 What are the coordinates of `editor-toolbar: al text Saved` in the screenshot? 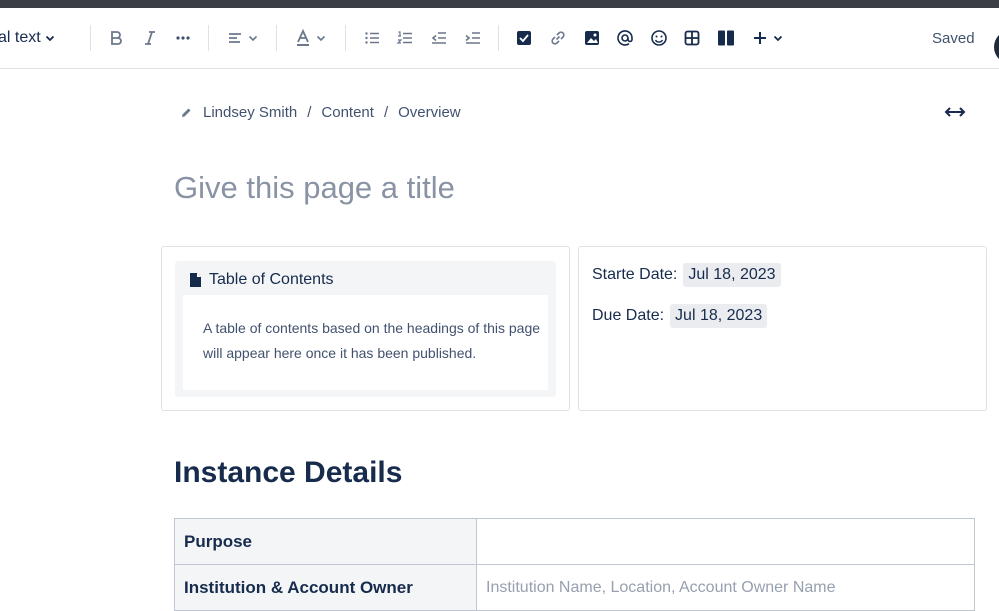 It's located at (499, 38).